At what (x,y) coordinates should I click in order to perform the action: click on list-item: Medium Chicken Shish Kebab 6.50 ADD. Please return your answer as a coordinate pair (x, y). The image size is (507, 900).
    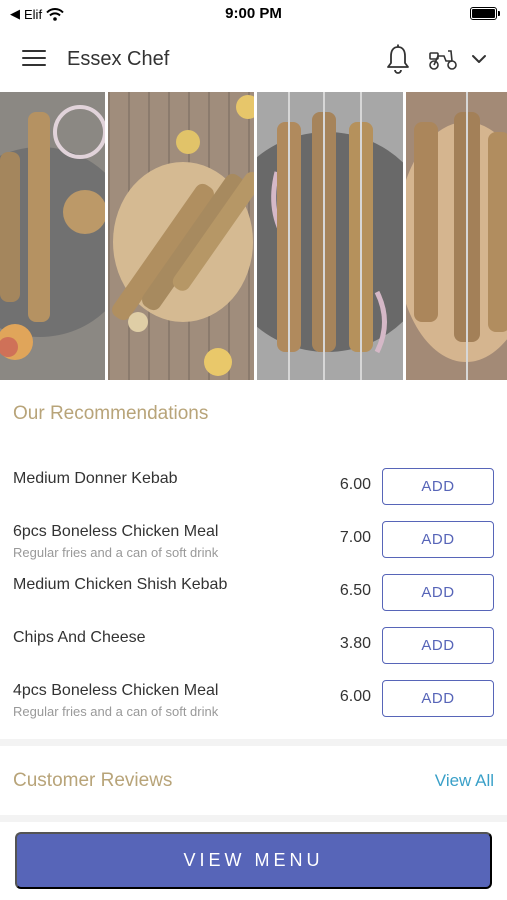
    Looking at the image, I should click on (253, 590).